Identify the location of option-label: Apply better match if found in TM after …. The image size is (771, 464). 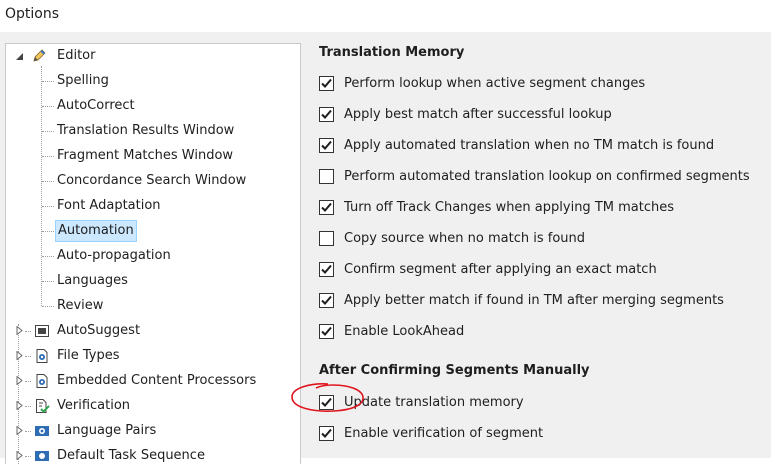
(534, 300).